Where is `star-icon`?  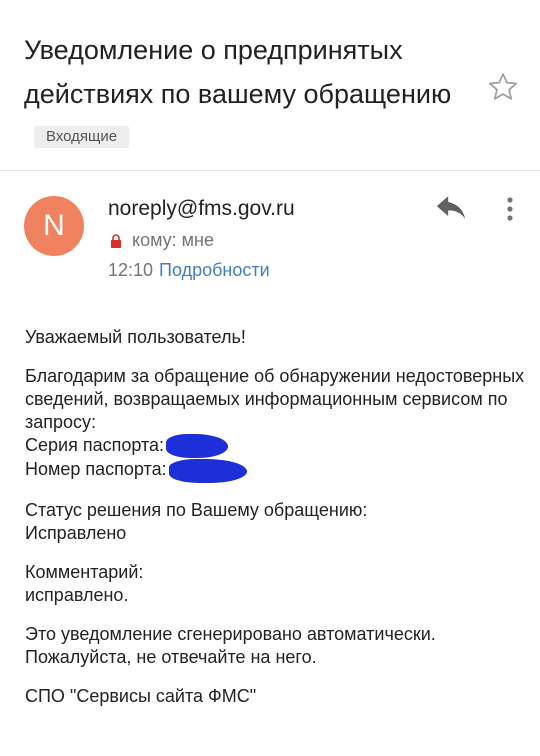
star-icon is located at coordinates (503, 87).